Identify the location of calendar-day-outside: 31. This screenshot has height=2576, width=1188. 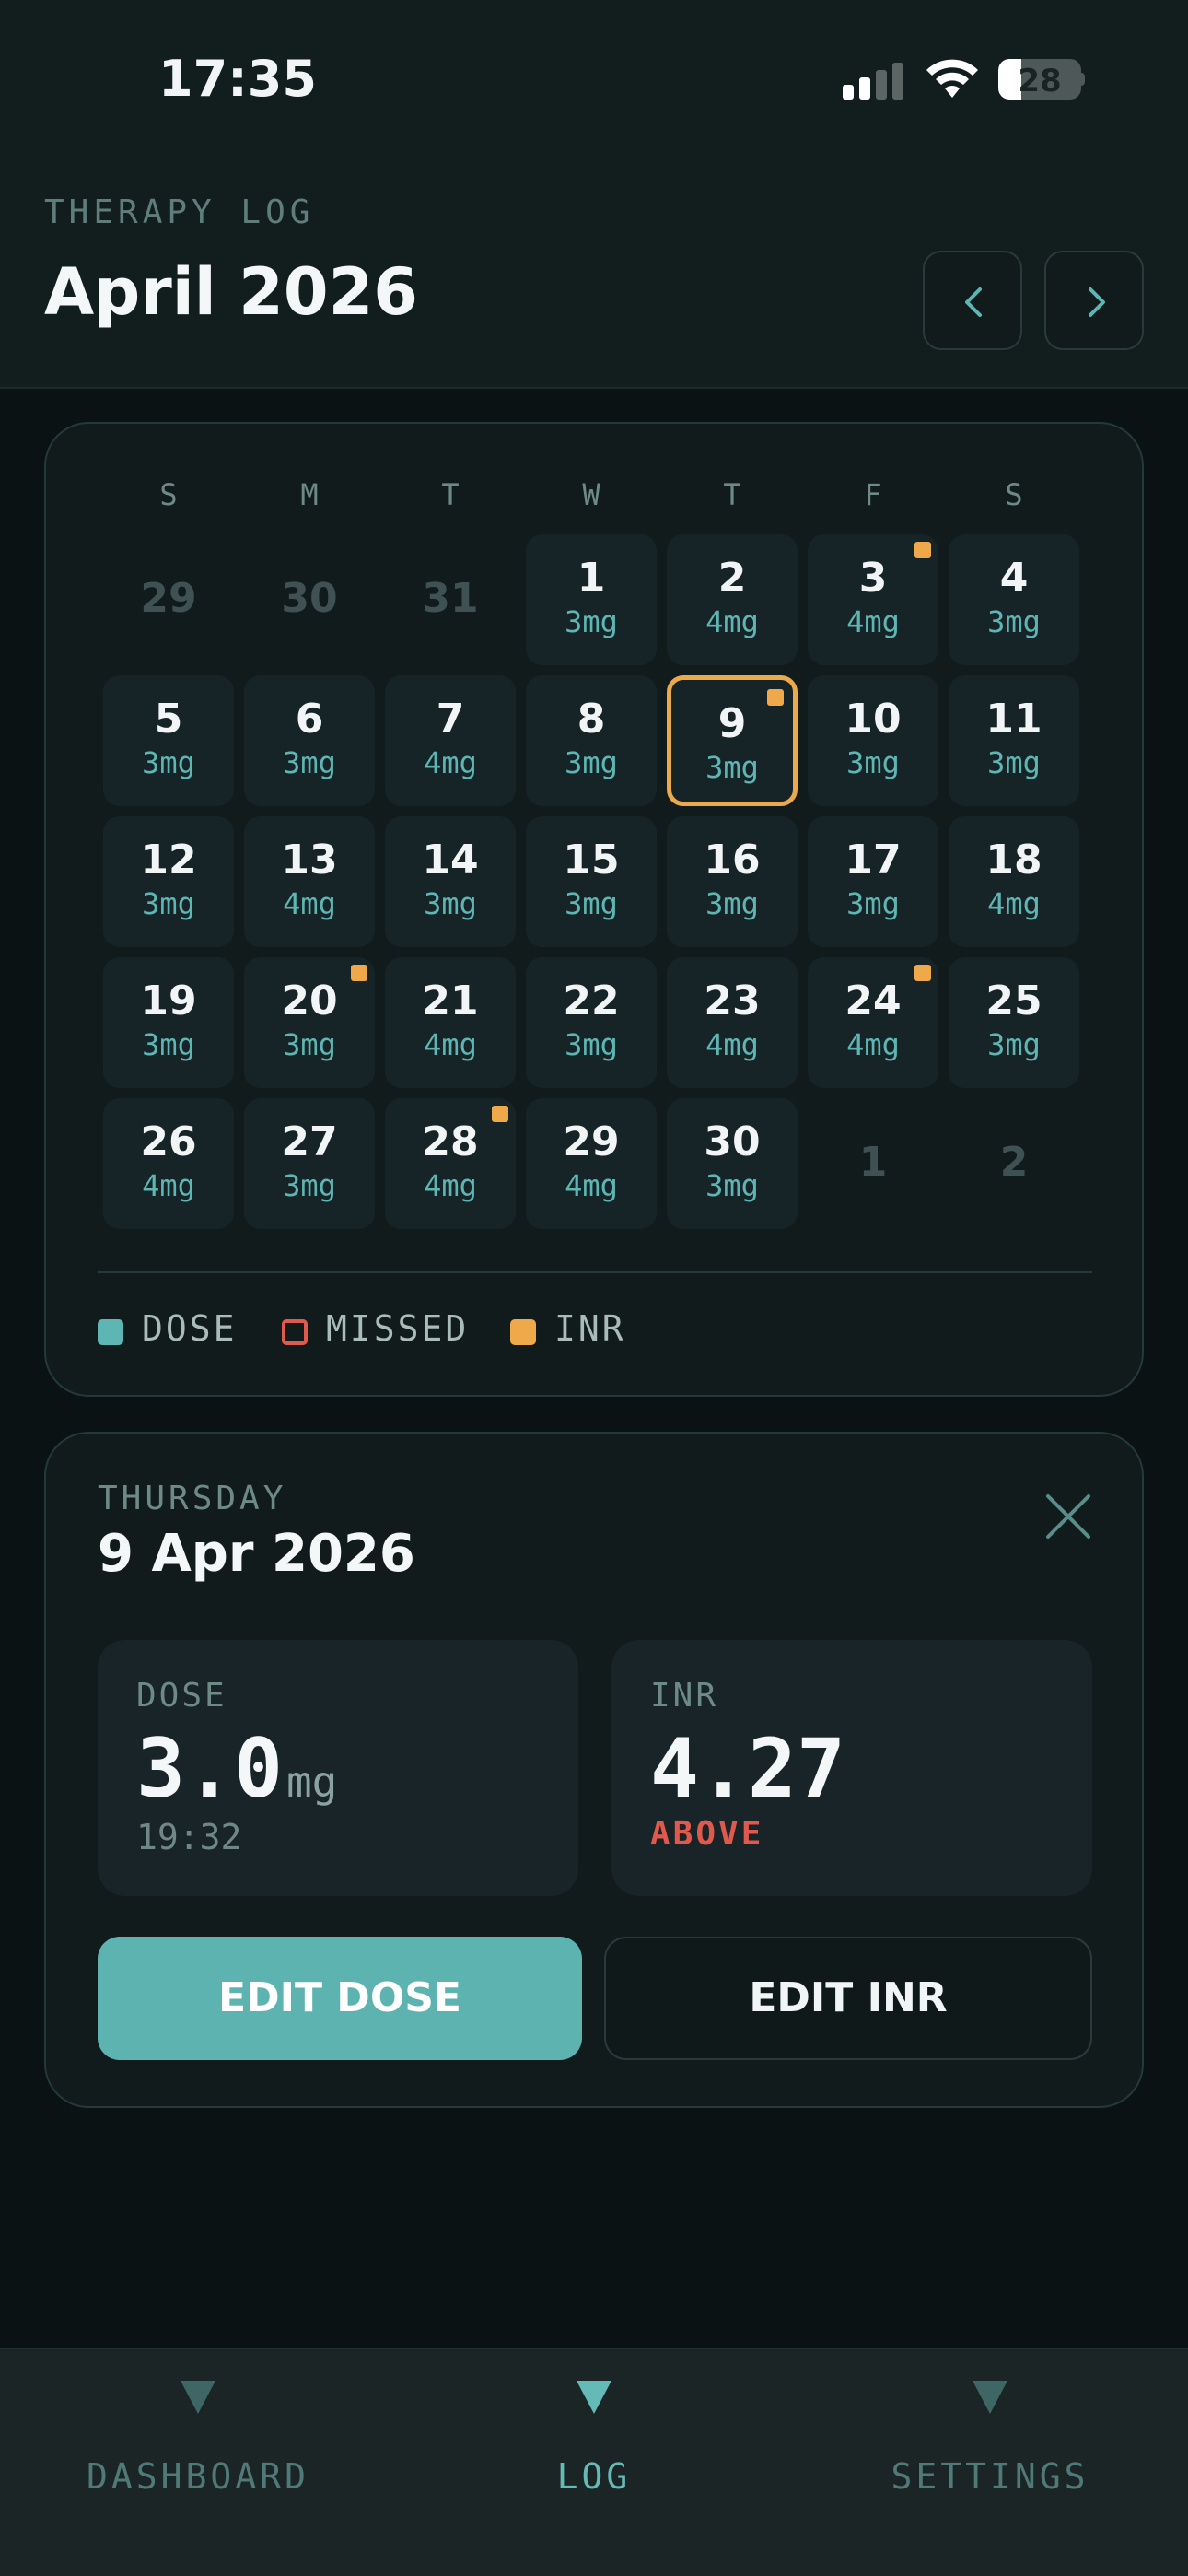
(451, 599).